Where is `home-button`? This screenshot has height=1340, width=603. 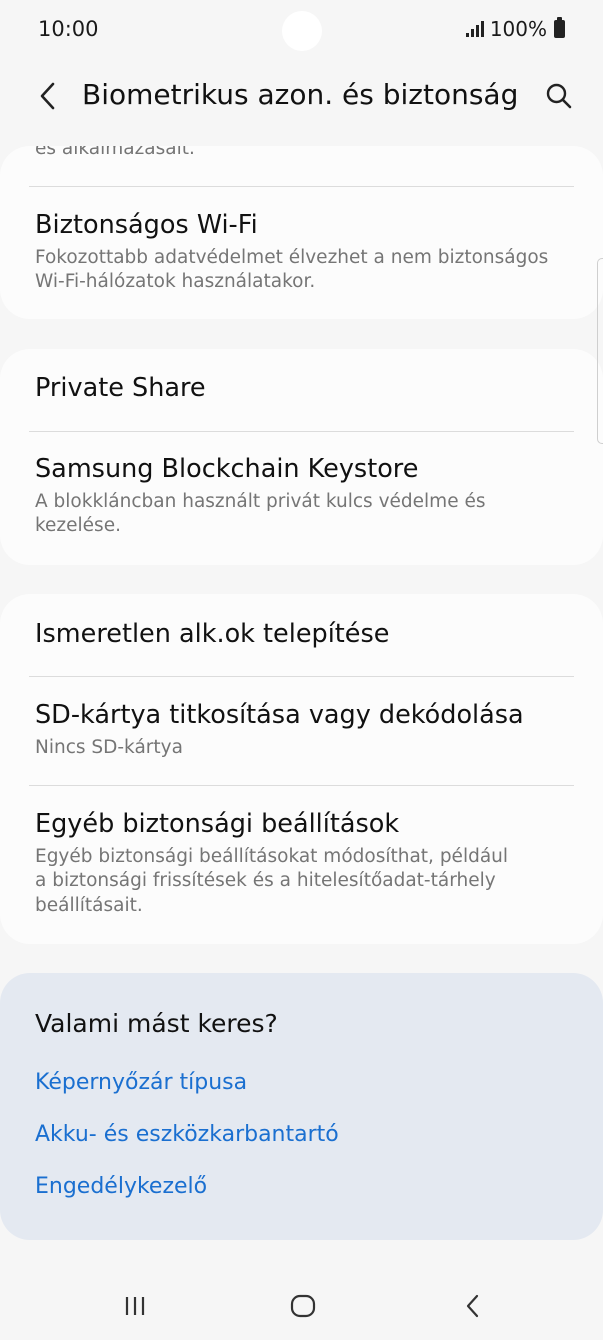 home-button is located at coordinates (303, 1306).